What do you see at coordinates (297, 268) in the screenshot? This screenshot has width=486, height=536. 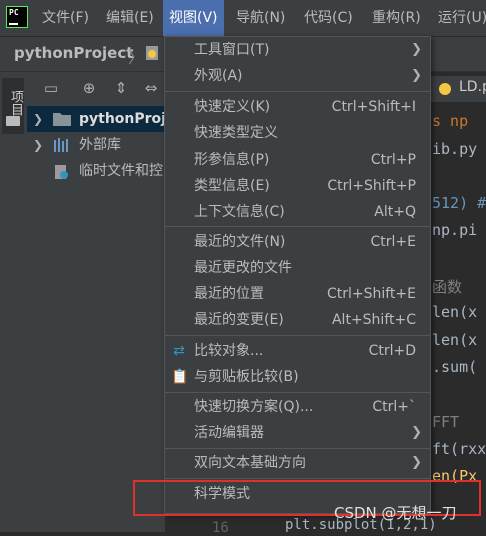 I see `menu-item-recently-changed-files: 最近更改的文件` at bounding box center [297, 268].